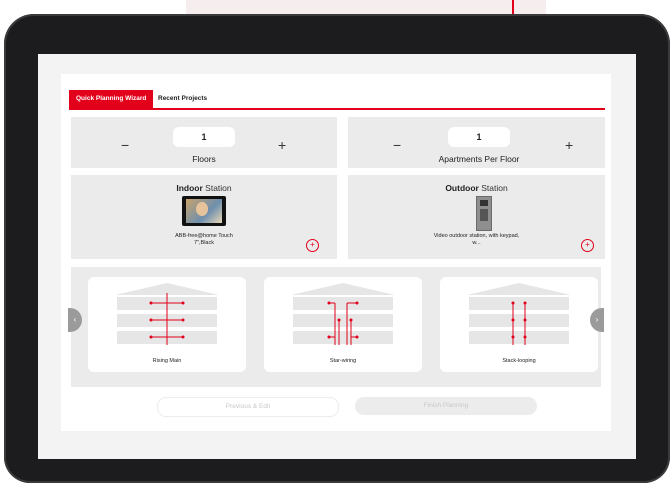  Describe the element at coordinates (343, 314) in the screenshot. I see `star-wiring-diagram-icon` at that location.